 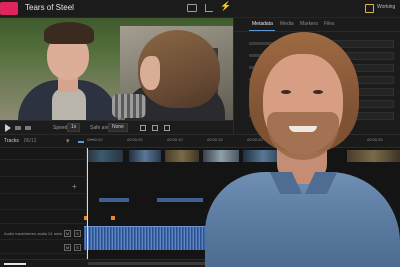 What do you see at coordinates (129, 106) in the screenshot?
I see `robot-hand` at bounding box center [129, 106].